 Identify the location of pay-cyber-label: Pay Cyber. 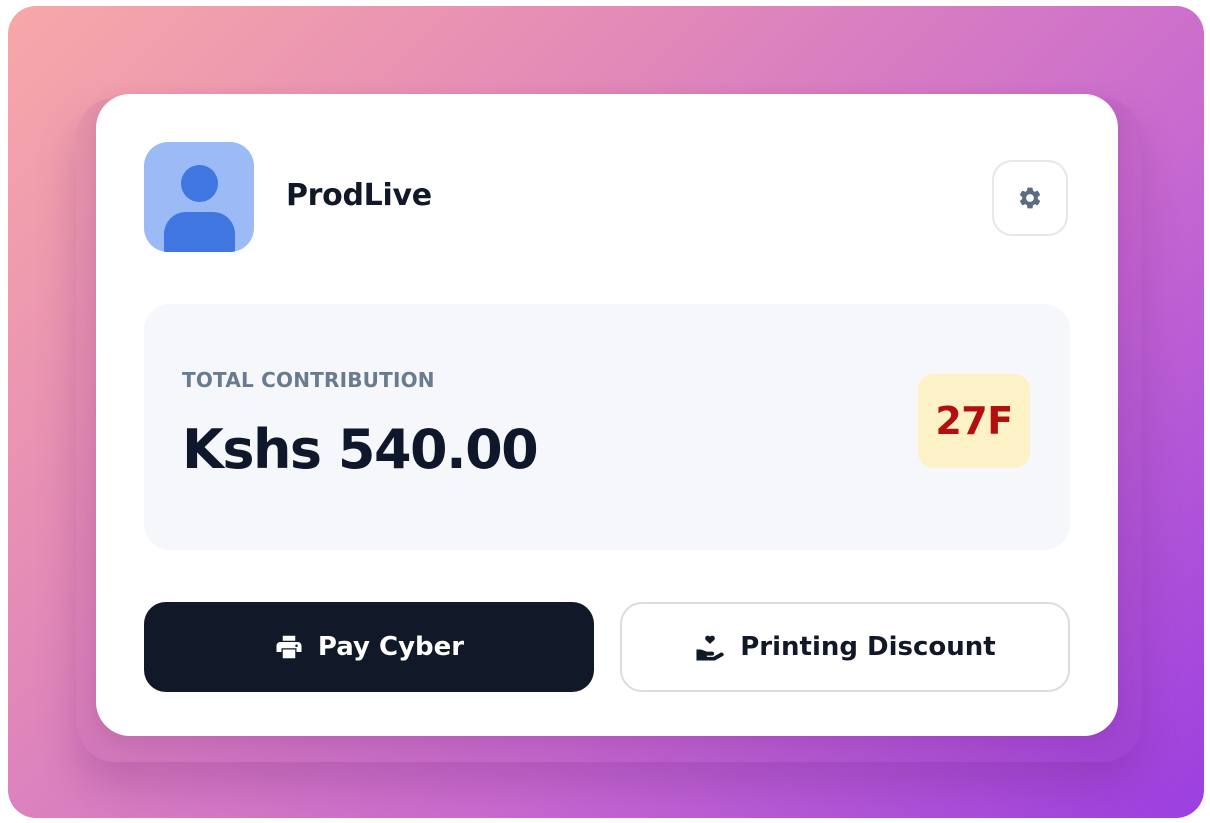
(391, 647).